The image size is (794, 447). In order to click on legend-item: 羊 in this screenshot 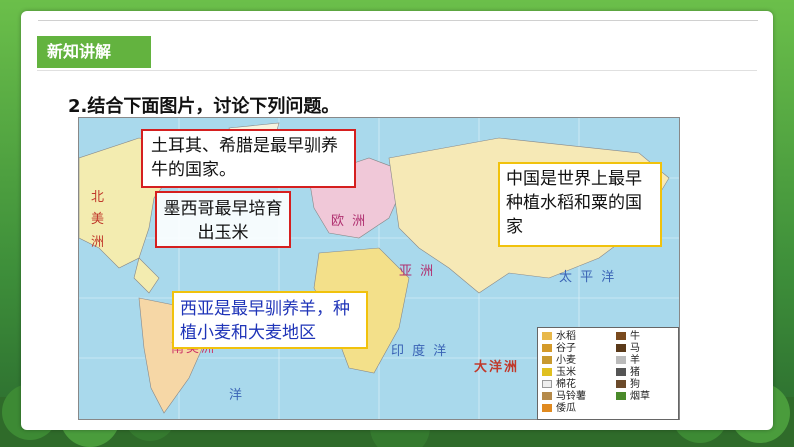, I will do `click(628, 361)`.